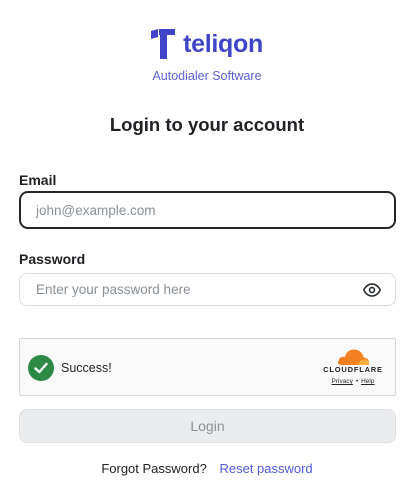 This screenshot has height=488, width=414. I want to click on password-reset-row: Forgot Password? Reset password, so click(207, 468).